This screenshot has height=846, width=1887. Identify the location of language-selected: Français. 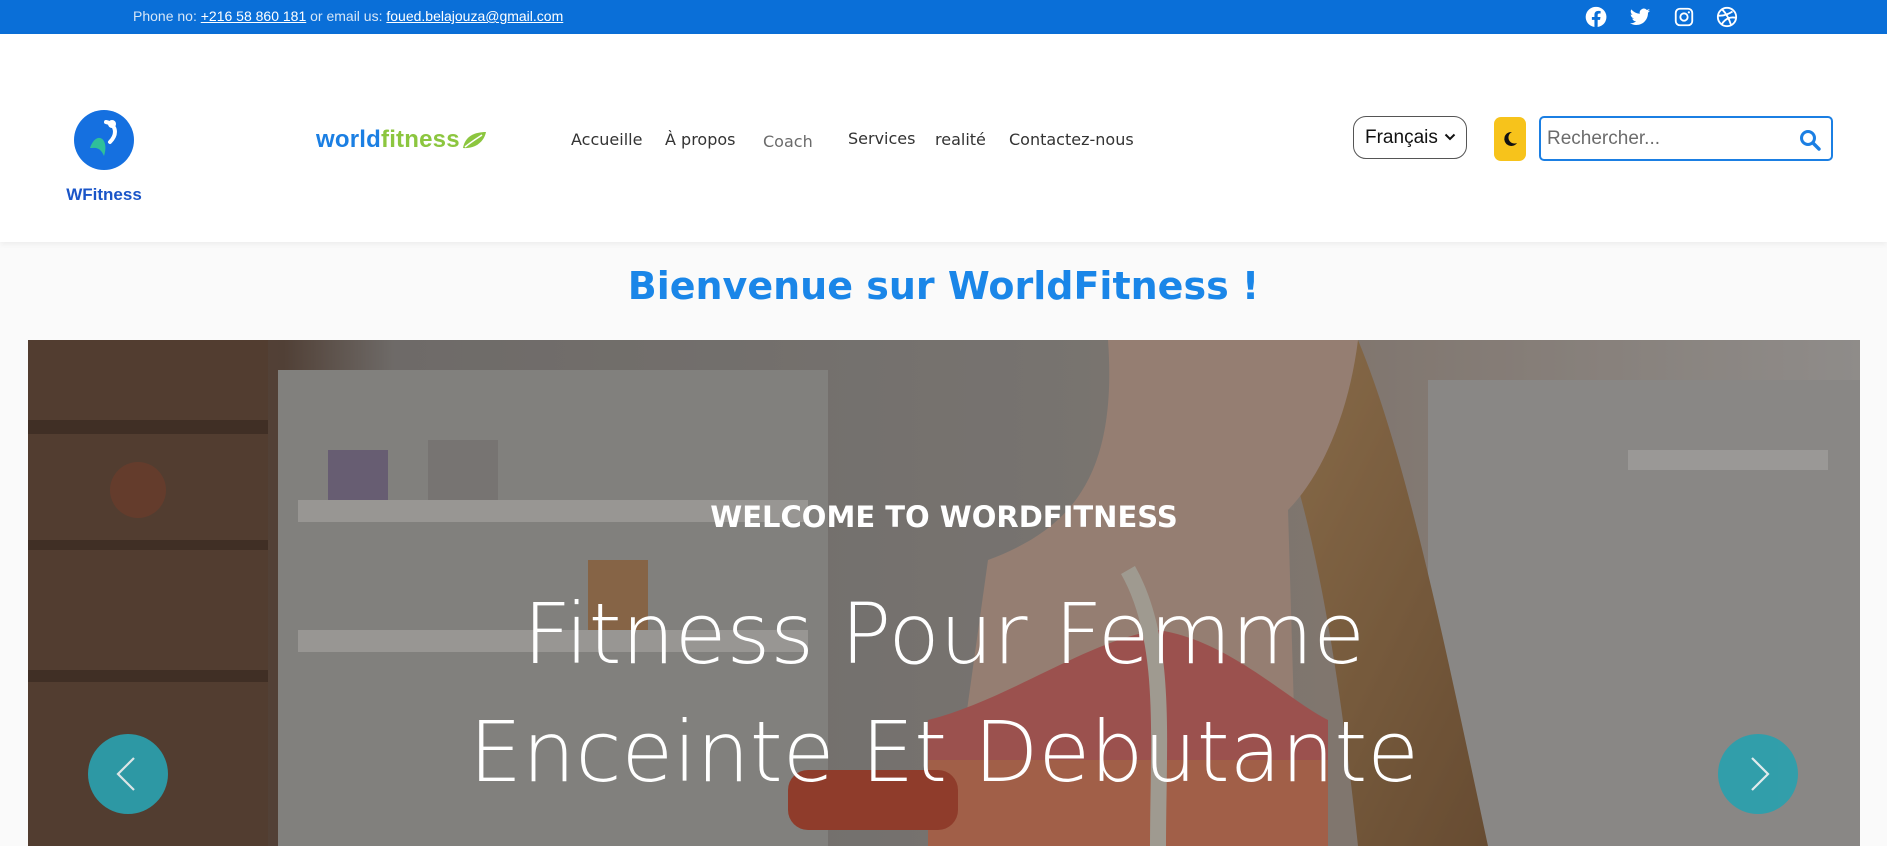
(1401, 137).